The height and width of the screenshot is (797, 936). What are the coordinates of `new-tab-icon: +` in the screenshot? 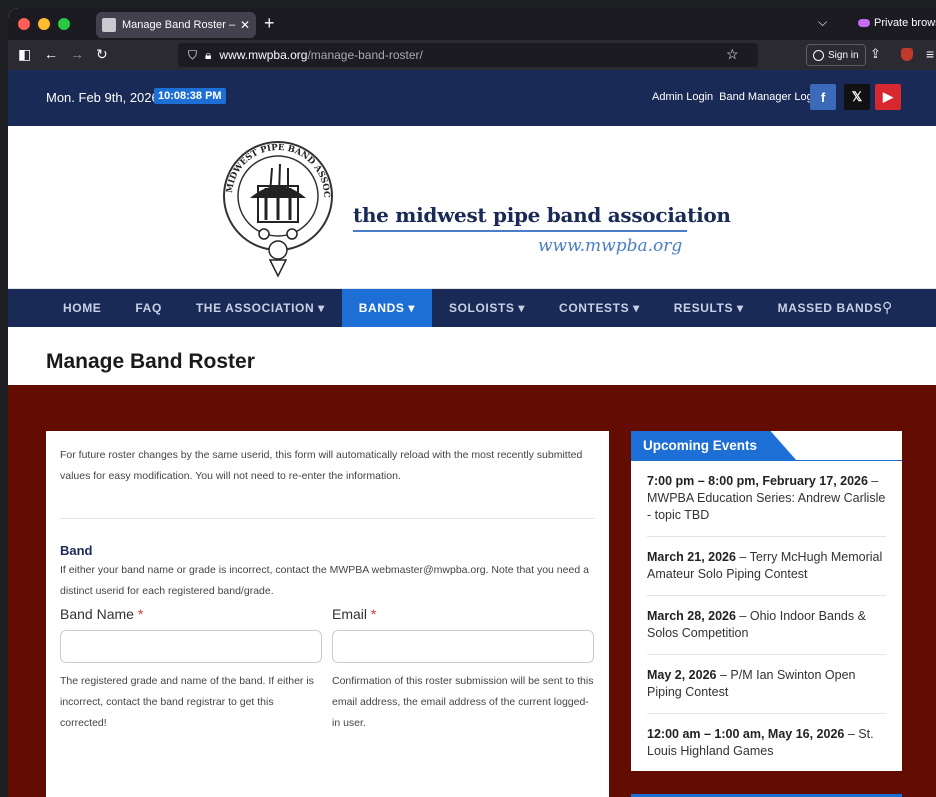 It's located at (269, 23).